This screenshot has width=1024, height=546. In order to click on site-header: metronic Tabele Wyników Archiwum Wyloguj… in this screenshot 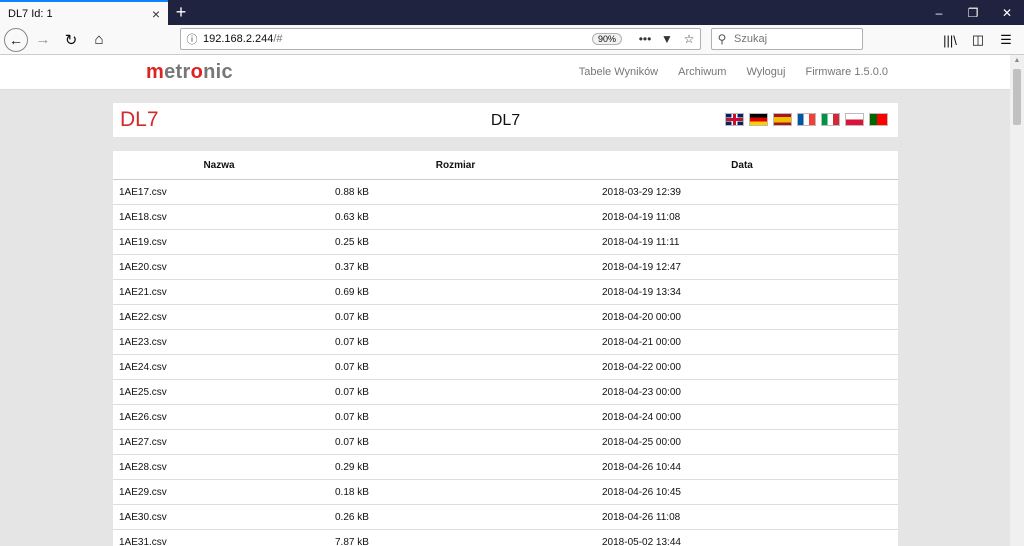, I will do `click(505, 72)`.